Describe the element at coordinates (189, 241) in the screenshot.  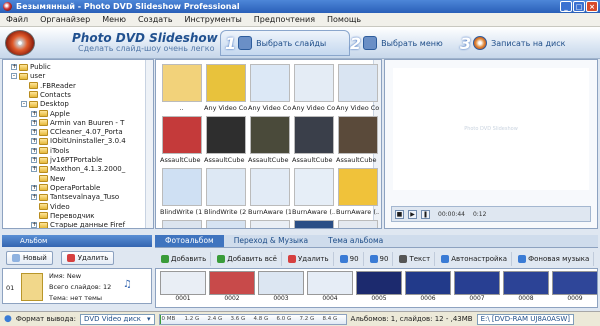
I see `tab: Фотоальбом` at that location.